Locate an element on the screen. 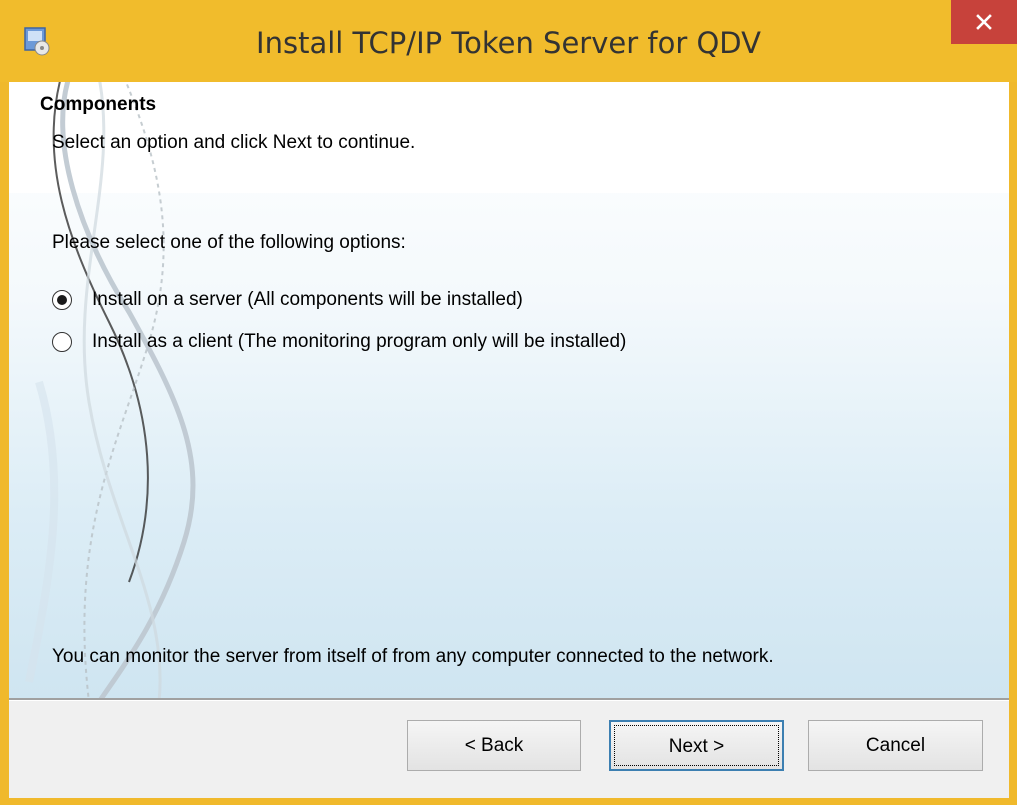 This screenshot has width=1017, height=805. next-button-label: Next > is located at coordinates (696, 746).